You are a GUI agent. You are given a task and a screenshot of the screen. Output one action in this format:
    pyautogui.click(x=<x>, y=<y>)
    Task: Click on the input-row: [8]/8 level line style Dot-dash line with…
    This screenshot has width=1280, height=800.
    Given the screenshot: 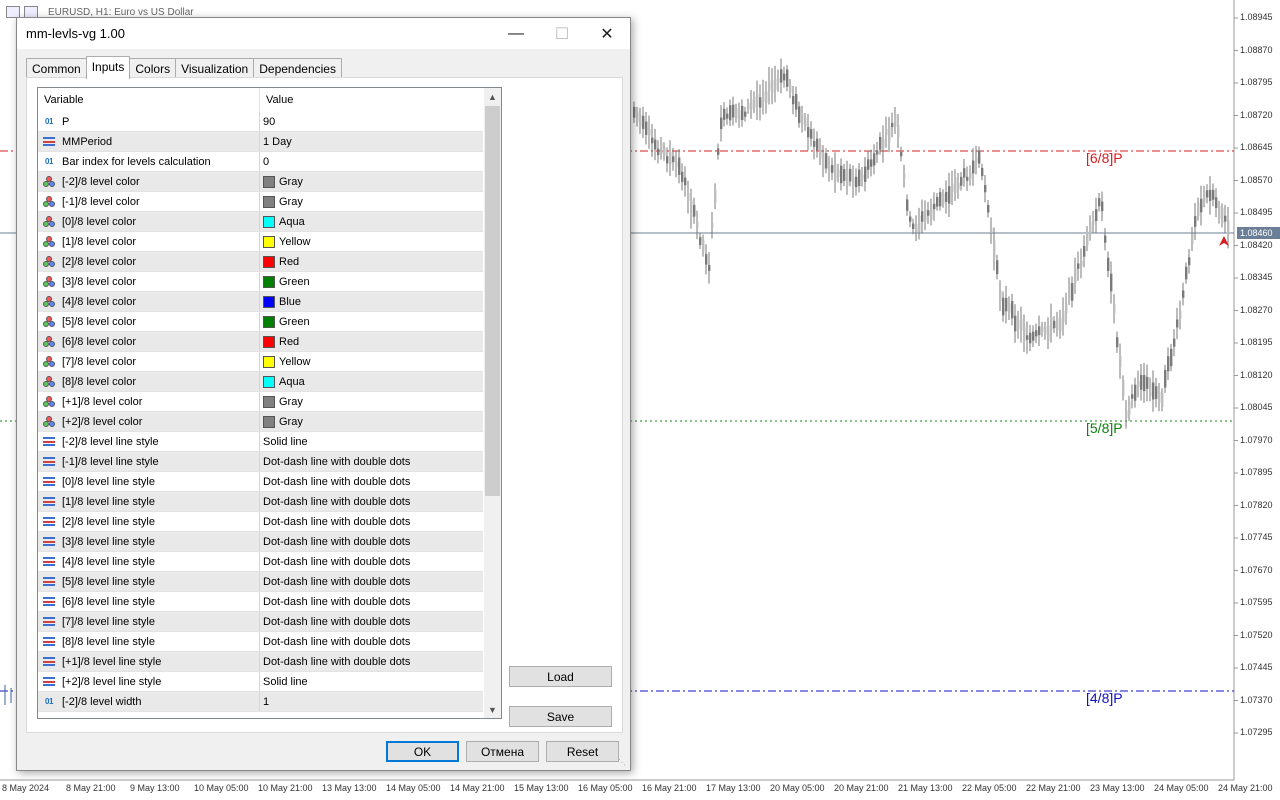 What is the action you would take?
    pyautogui.click(x=260, y=642)
    